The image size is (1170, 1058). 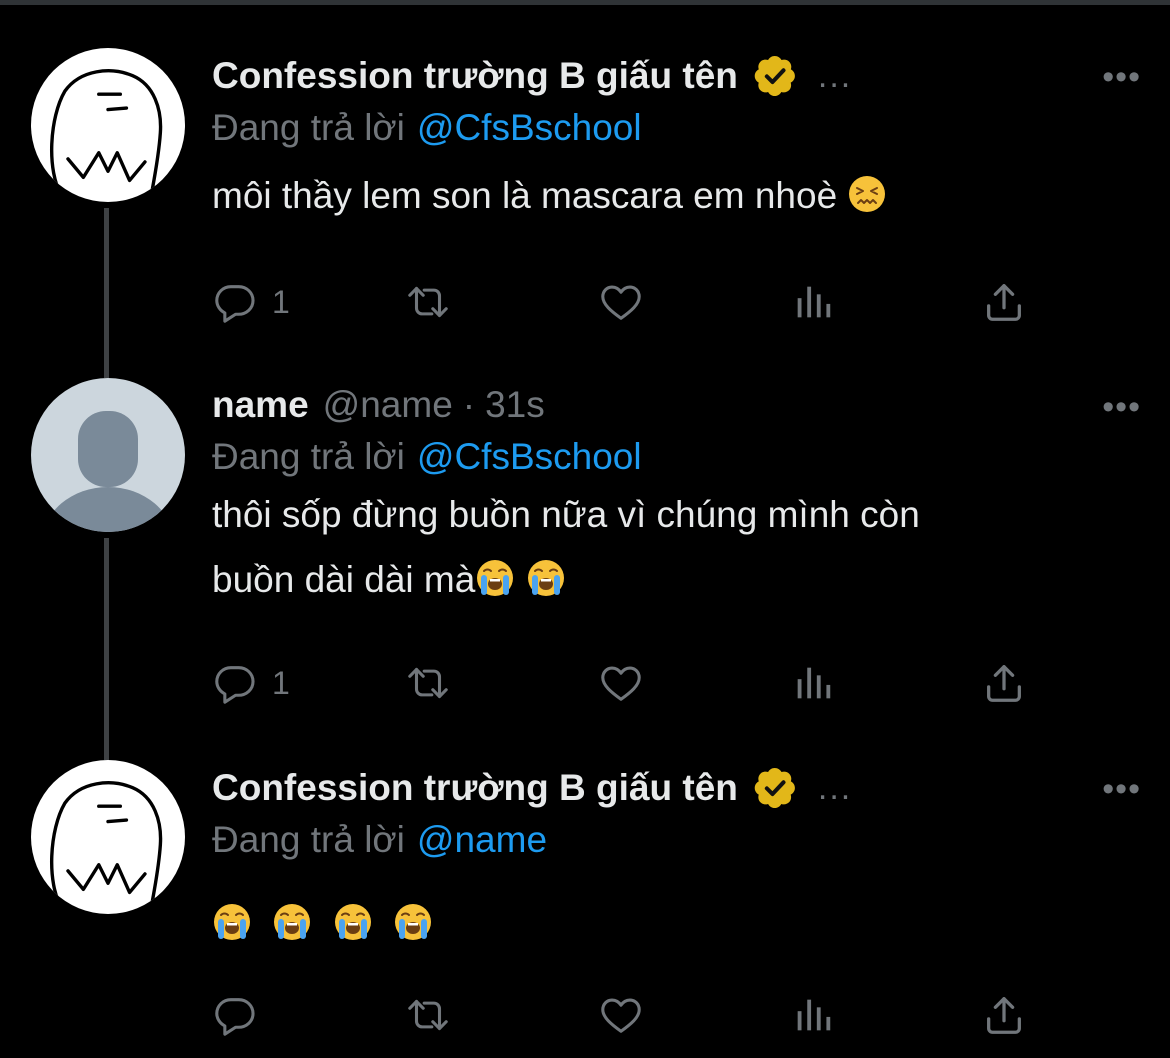 I want to click on reply-context: Đang trả lời @name, so click(x=671, y=840).